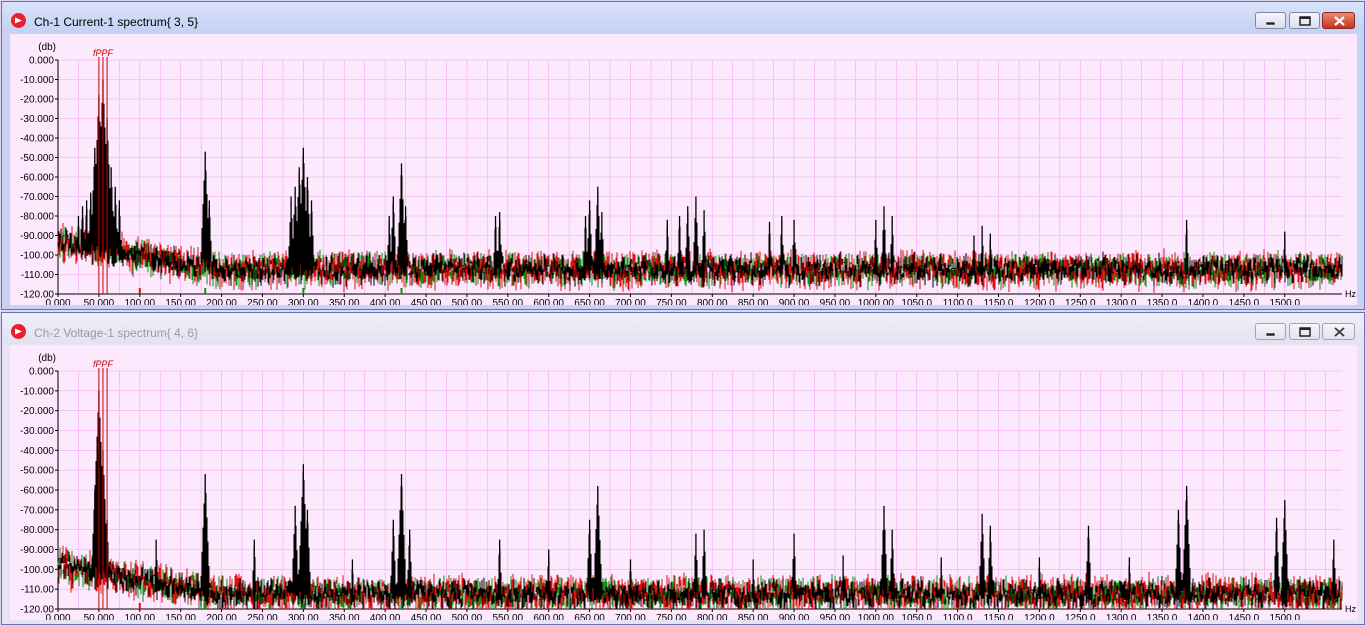  I want to click on x-tick-label: 950.00, so click(835, 301).